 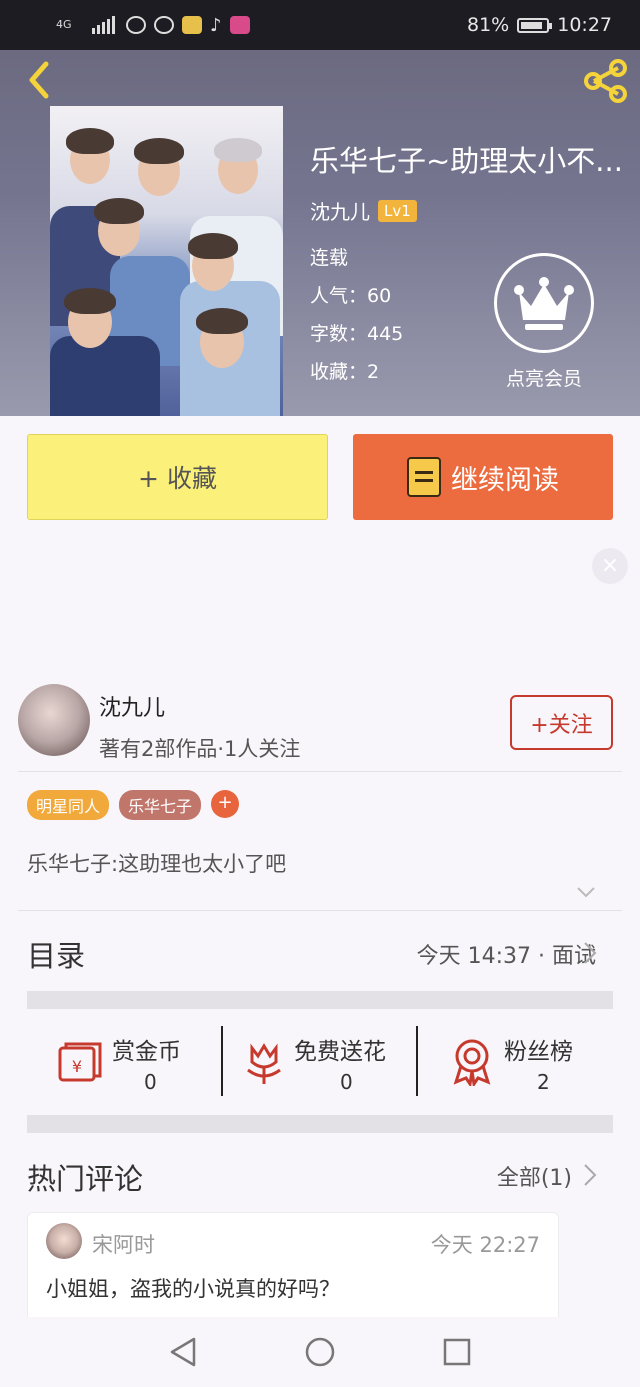 What do you see at coordinates (320, 25) in the screenshot?
I see `status-bar: 4G ♪ 81% 10:27` at bounding box center [320, 25].